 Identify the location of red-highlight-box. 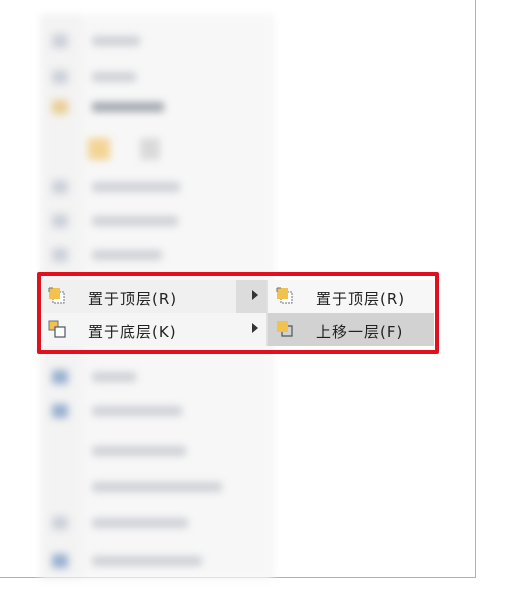
(238, 313).